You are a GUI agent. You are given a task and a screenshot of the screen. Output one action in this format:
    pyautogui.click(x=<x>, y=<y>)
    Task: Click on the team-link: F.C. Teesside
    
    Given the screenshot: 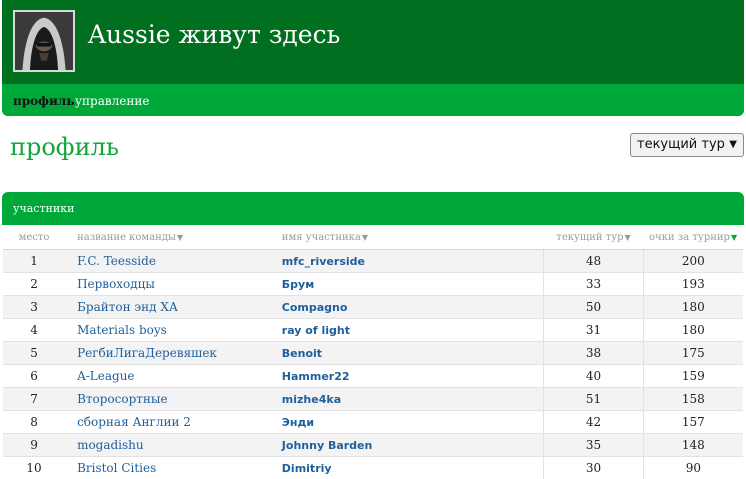 What is the action you would take?
    pyautogui.click(x=116, y=261)
    